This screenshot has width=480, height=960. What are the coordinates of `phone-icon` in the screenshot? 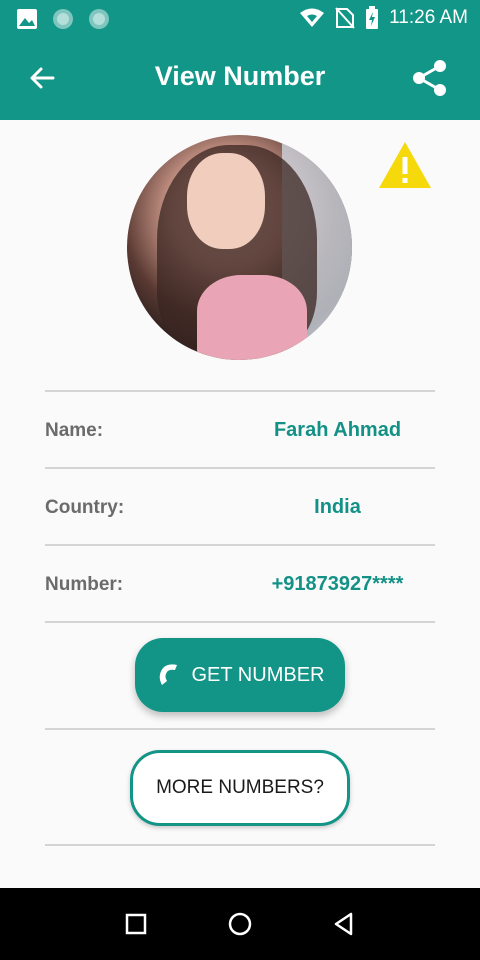 It's located at (168, 674).